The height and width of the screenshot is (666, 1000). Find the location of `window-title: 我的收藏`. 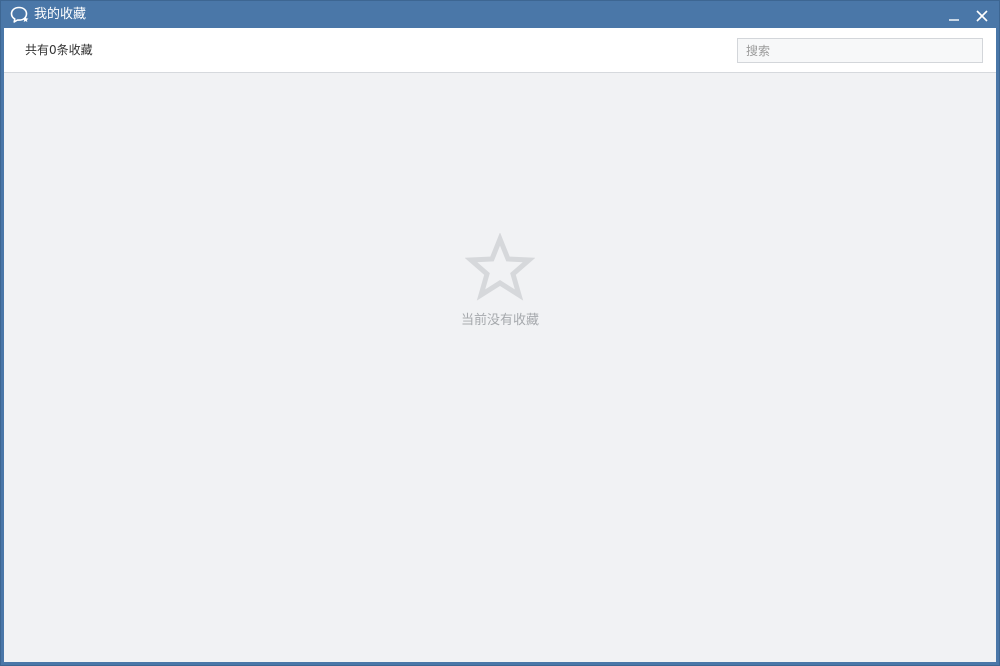

window-title: 我的收藏 is located at coordinates (60, 14).